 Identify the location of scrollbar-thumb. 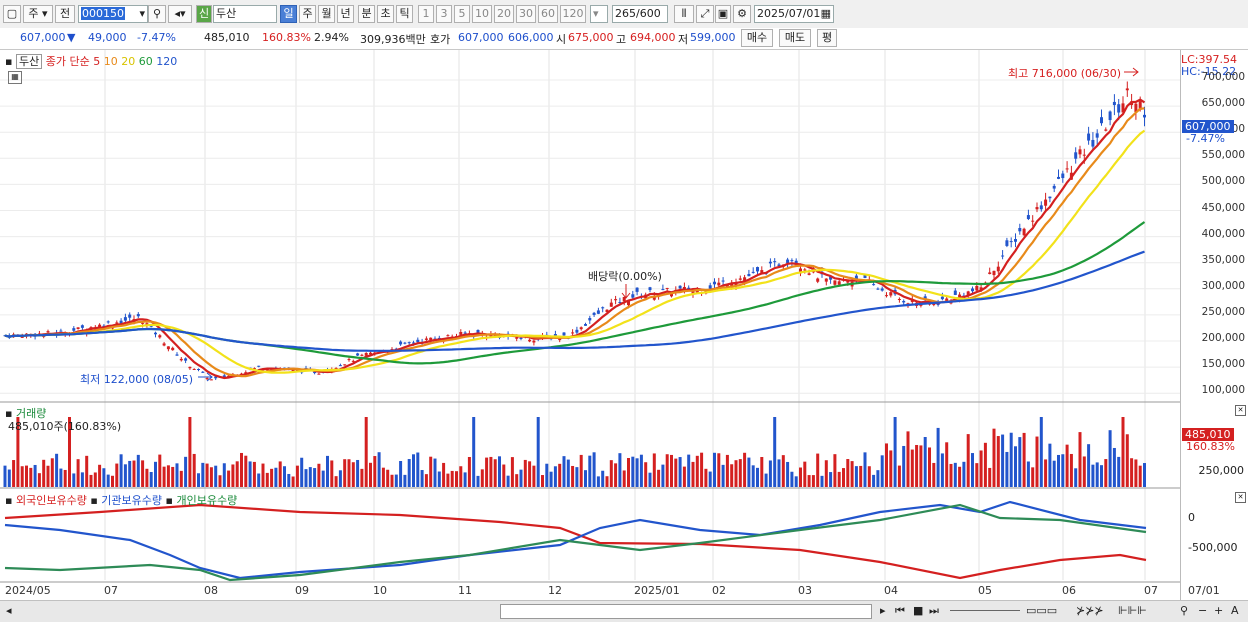
(686, 611).